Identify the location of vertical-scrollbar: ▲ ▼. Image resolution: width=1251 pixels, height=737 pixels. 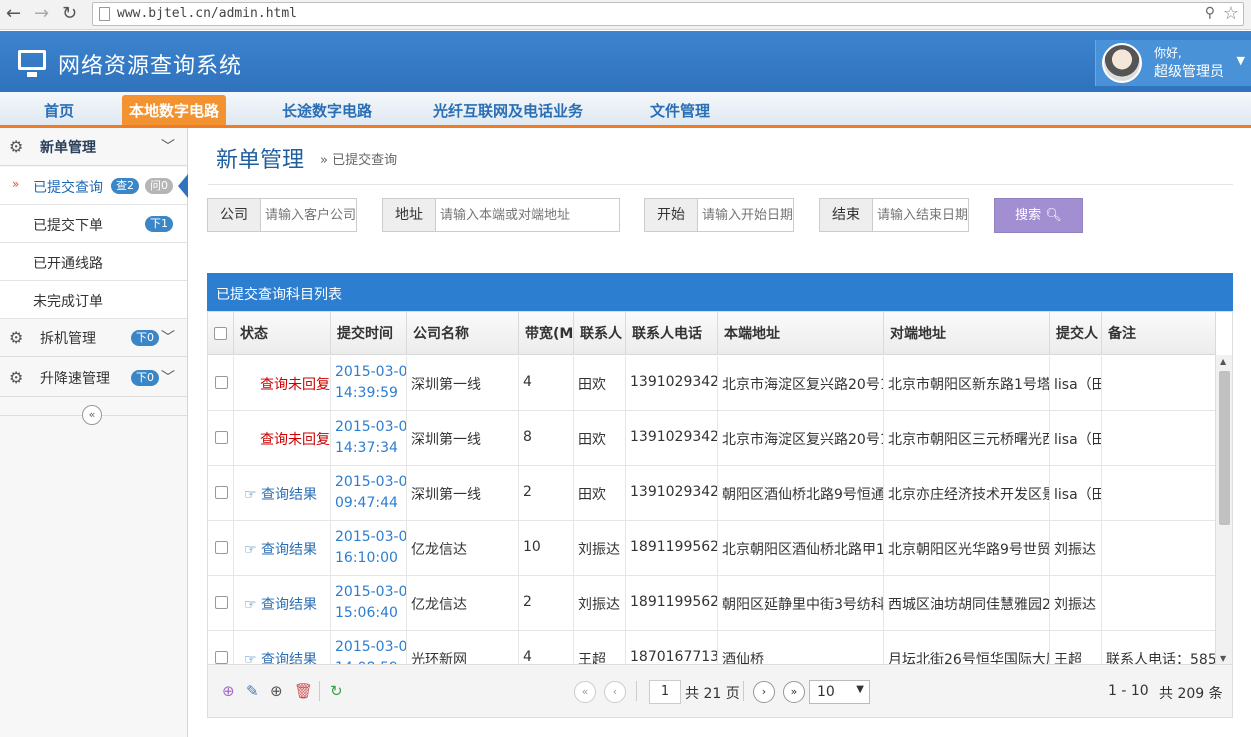
(1223, 509).